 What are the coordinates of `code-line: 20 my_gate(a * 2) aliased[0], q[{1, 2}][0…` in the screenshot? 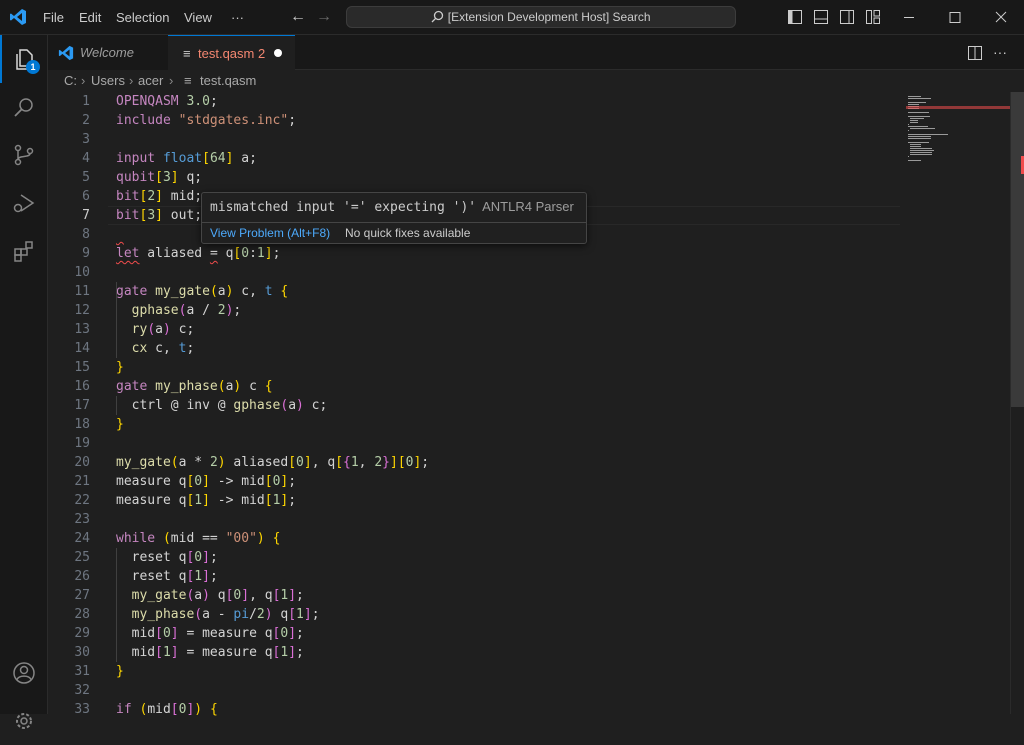 It's located at (478, 462).